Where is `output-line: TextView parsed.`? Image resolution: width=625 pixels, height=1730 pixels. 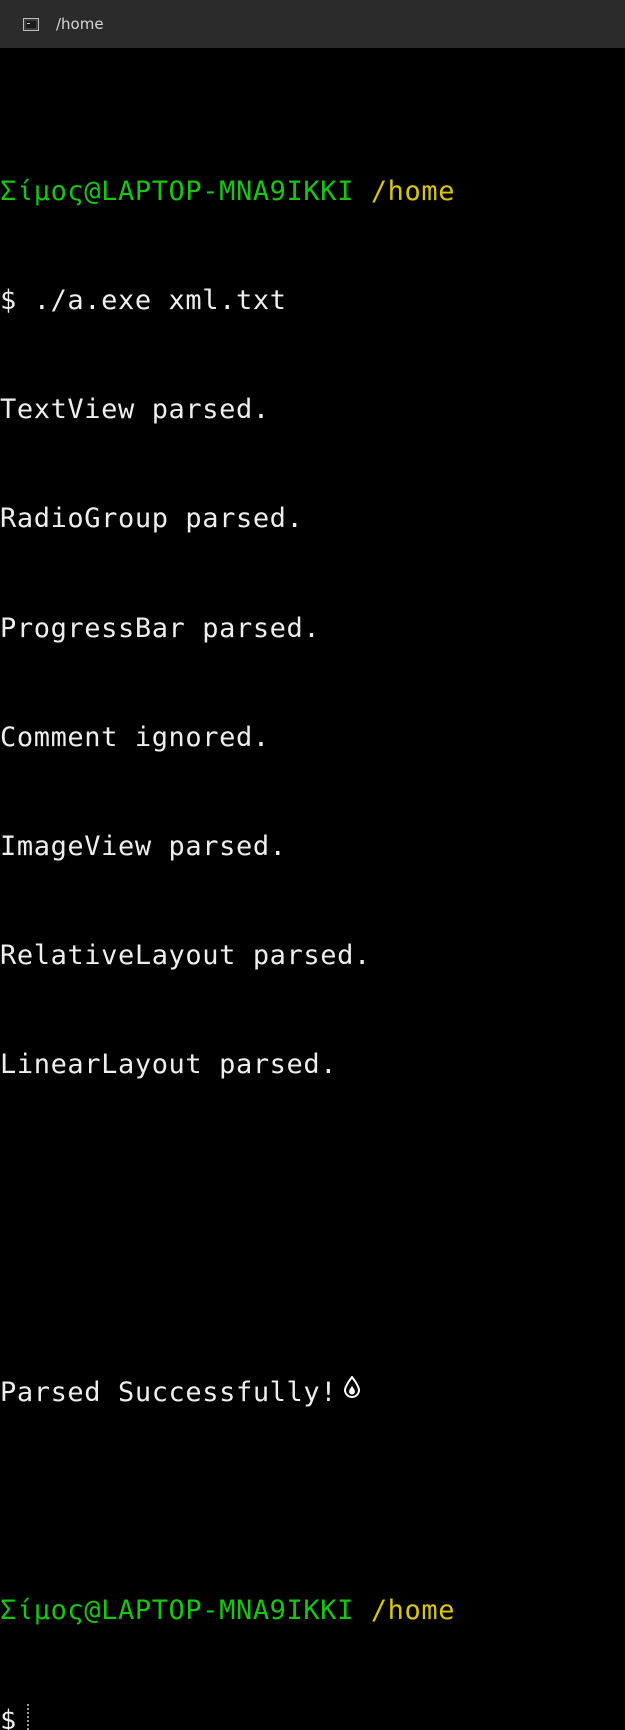 output-line: TextView parsed. is located at coordinates (135, 410).